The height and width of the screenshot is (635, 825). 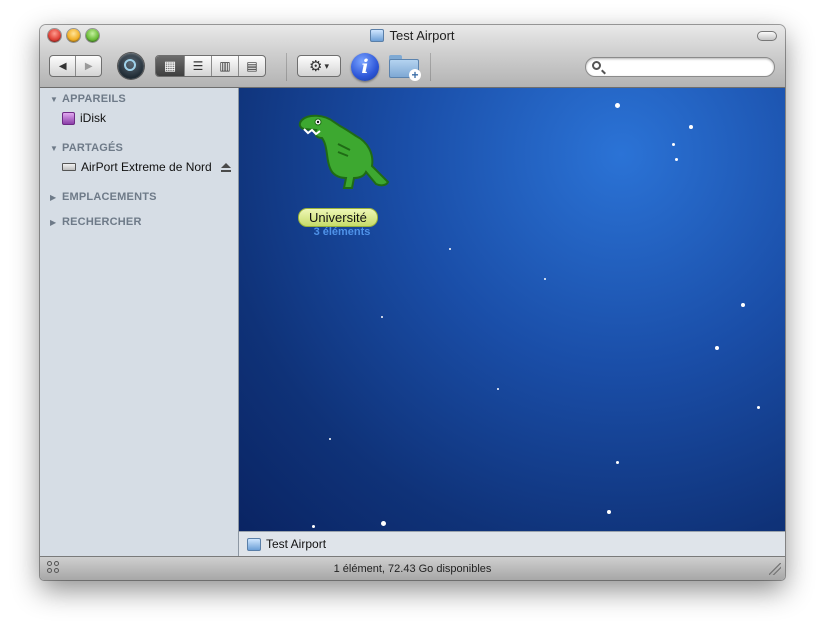 I want to click on sidebar-item-idisk: iDisk, so click(x=84, y=118).